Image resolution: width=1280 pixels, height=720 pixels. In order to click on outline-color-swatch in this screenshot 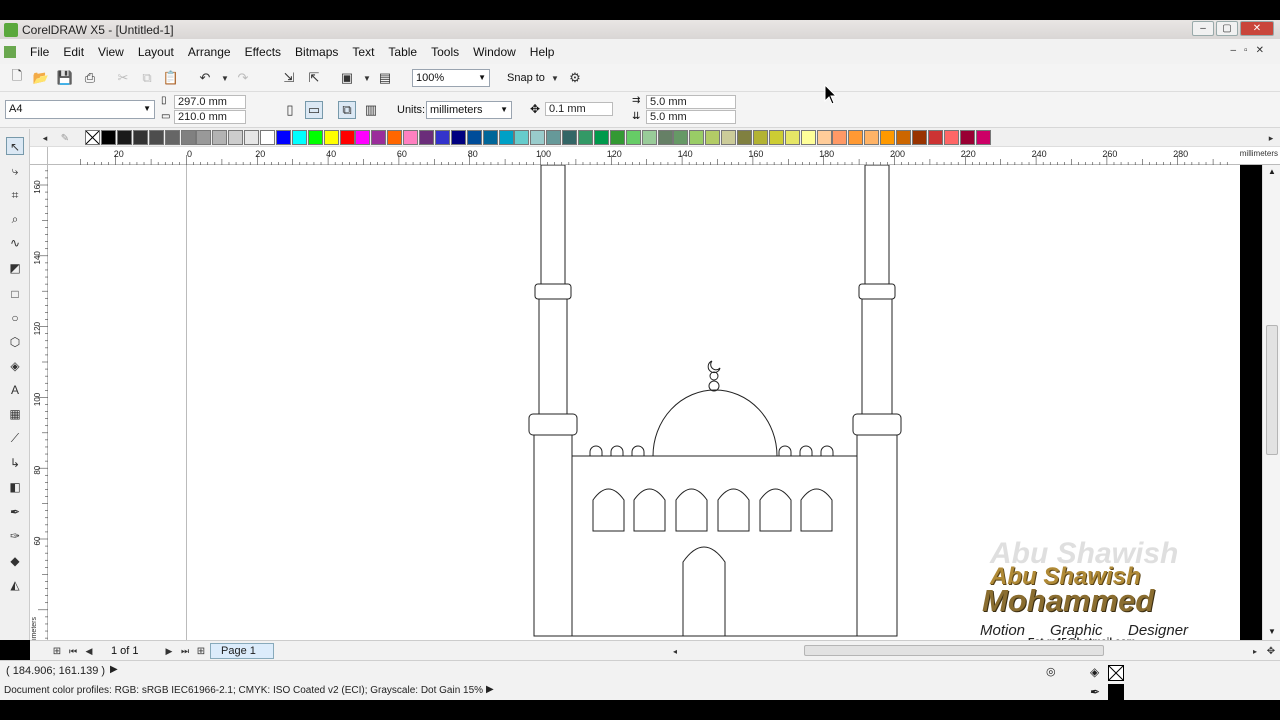, I will do `click(1116, 692)`.